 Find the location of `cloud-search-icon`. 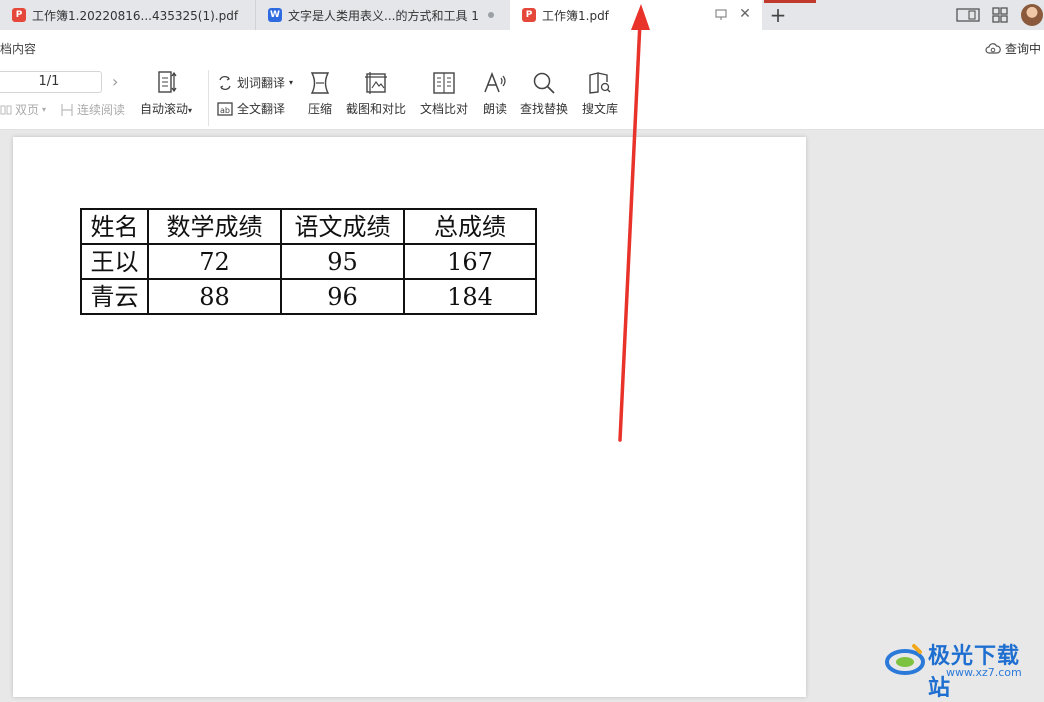

cloud-search-icon is located at coordinates (993, 48).